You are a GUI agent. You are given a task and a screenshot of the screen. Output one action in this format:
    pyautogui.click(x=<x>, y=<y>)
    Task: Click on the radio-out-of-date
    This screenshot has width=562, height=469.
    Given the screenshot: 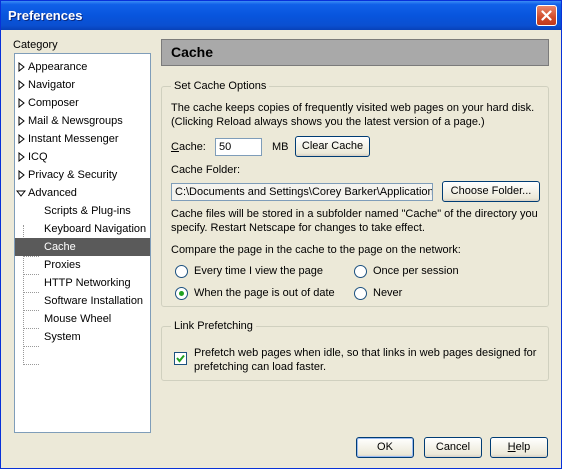 What is the action you would take?
    pyautogui.click(x=181, y=293)
    